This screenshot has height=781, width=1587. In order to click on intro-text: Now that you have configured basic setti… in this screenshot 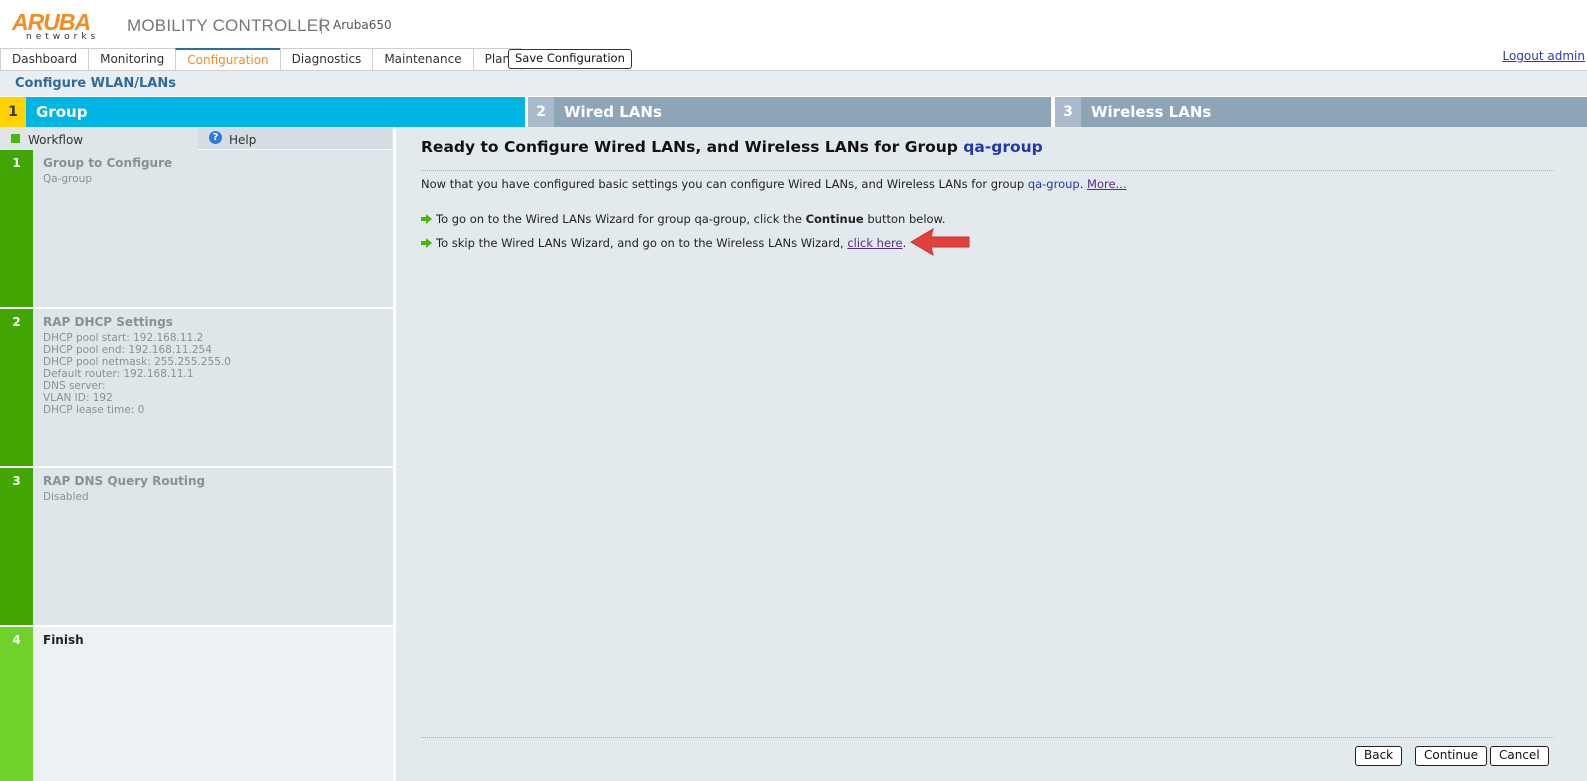, I will do `click(774, 184)`.